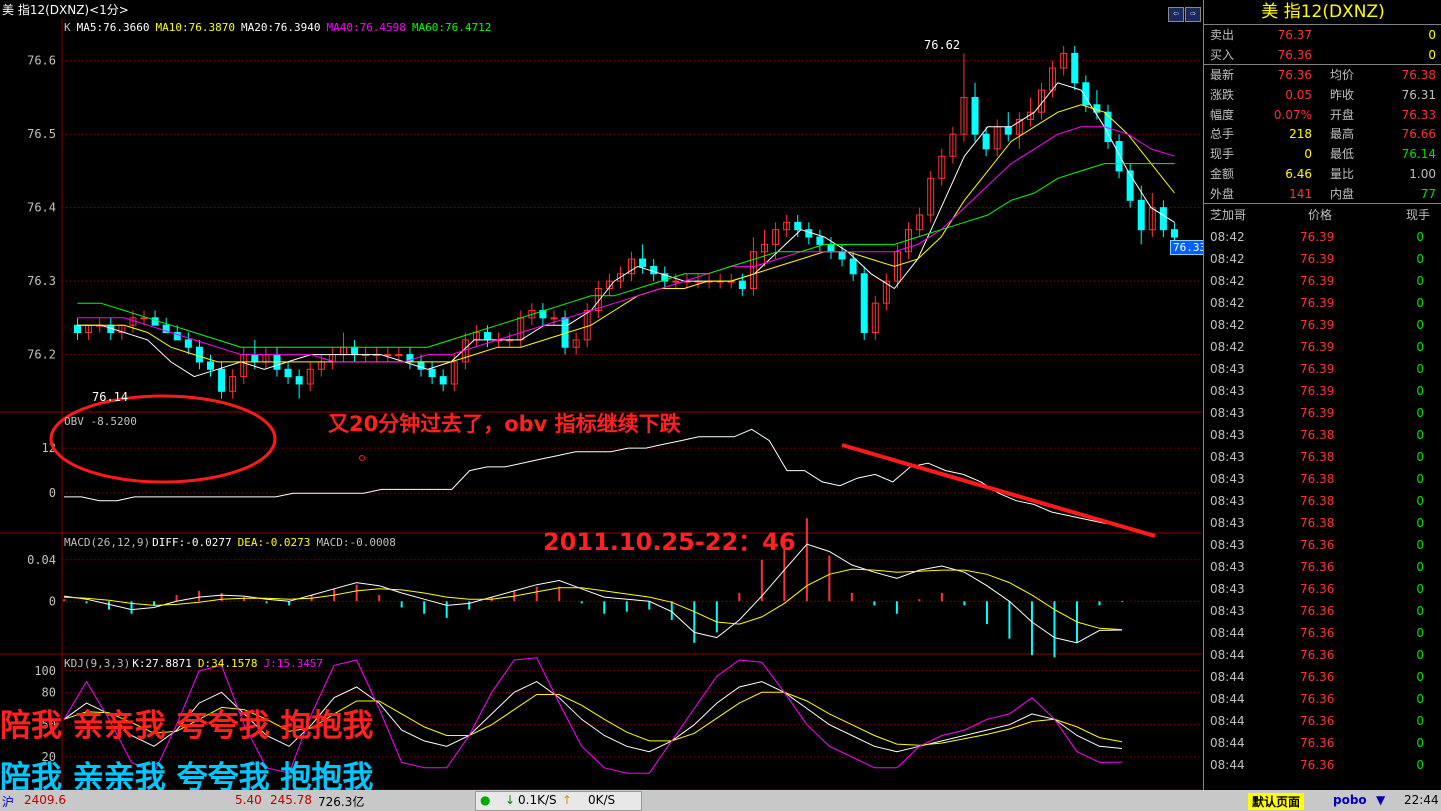  I want to click on tick-row: 08:43 76.39 0, so click(1322, 369).